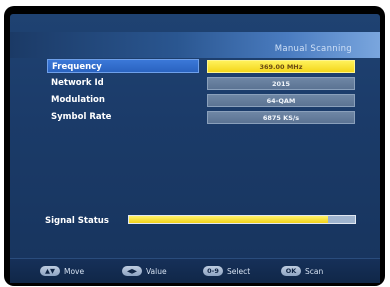 This screenshot has height=287, width=390. I want to click on hint-value-label: Value, so click(156, 271).